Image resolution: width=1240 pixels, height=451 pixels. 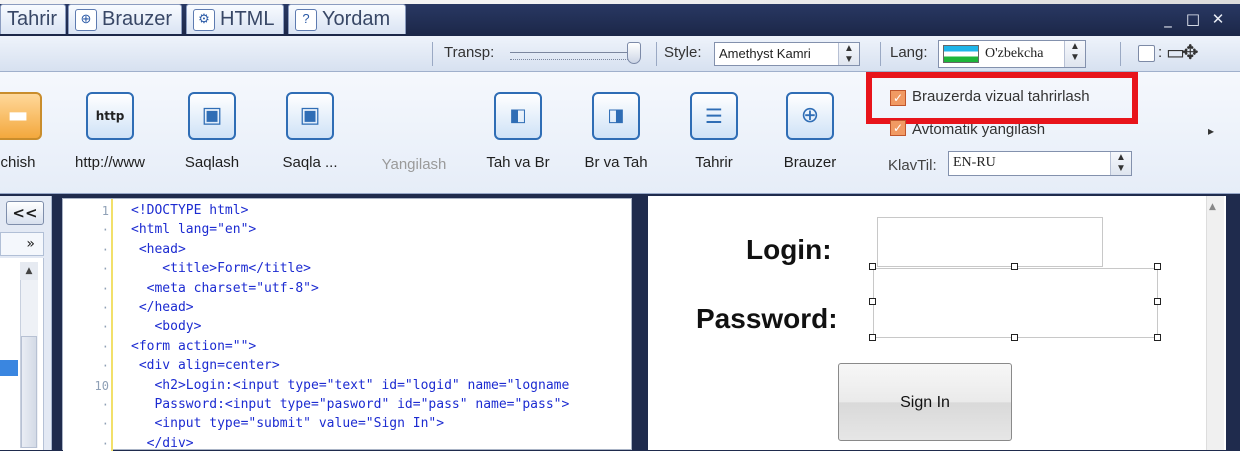 What do you see at coordinates (1001, 96) in the screenshot?
I see `visual-edit-label: Brauzerda vizual tahrirlash` at bounding box center [1001, 96].